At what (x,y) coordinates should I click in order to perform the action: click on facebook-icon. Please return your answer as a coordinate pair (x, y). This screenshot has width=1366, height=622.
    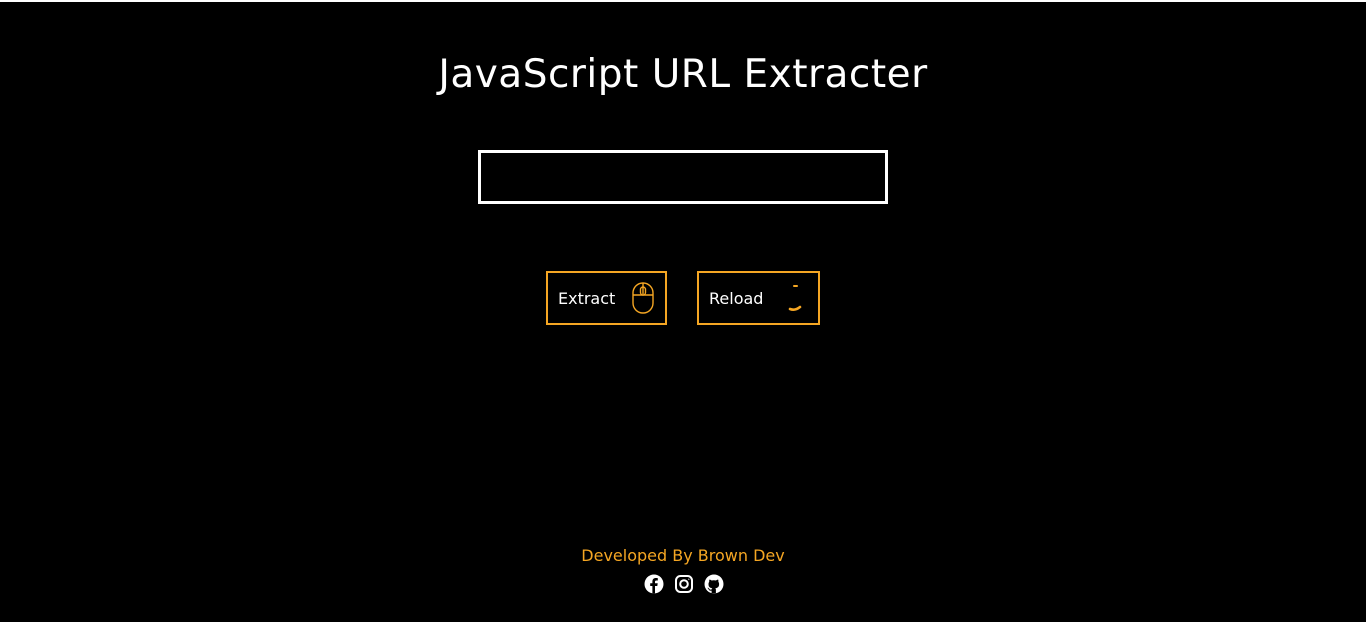
    Looking at the image, I should click on (654, 584).